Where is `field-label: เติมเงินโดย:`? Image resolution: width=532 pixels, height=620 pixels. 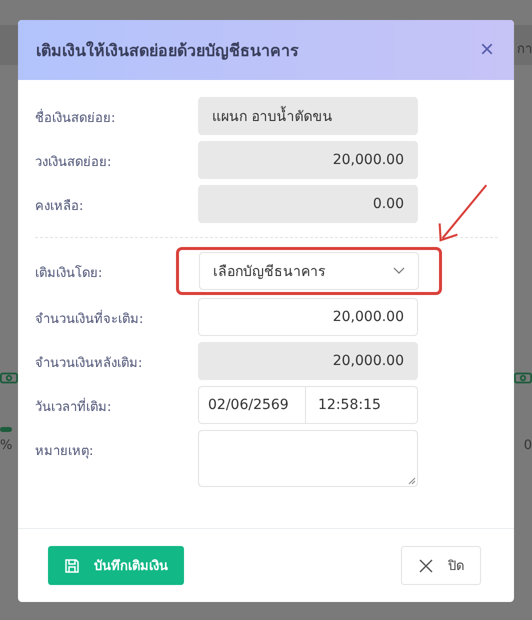 field-label: เติมเงินโดย: is located at coordinates (69, 273).